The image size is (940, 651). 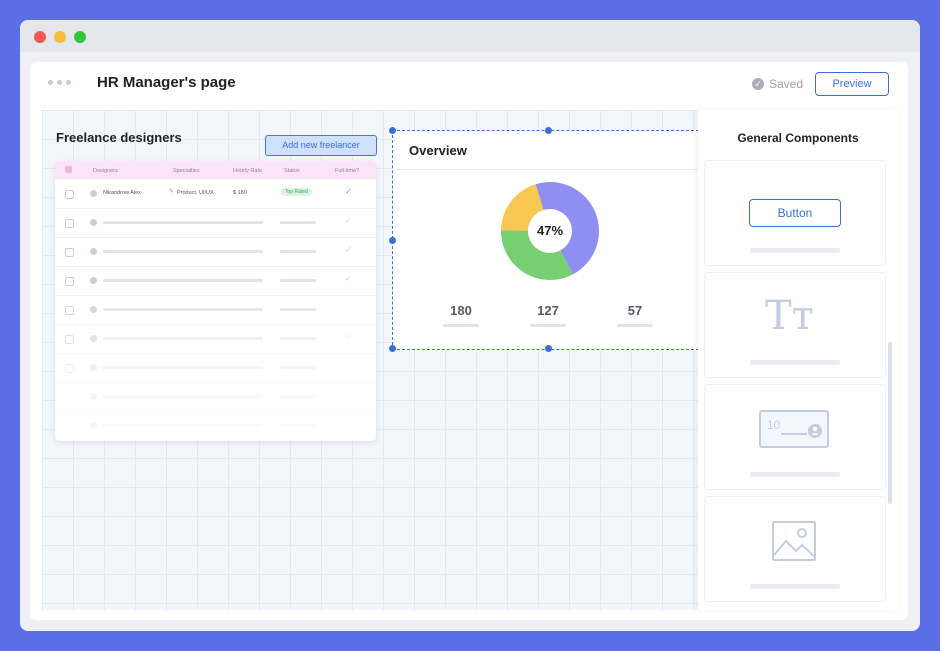 What do you see at coordinates (392, 348) in the screenshot?
I see `resize-handle-bottom-left` at bounding box center [392, 348].